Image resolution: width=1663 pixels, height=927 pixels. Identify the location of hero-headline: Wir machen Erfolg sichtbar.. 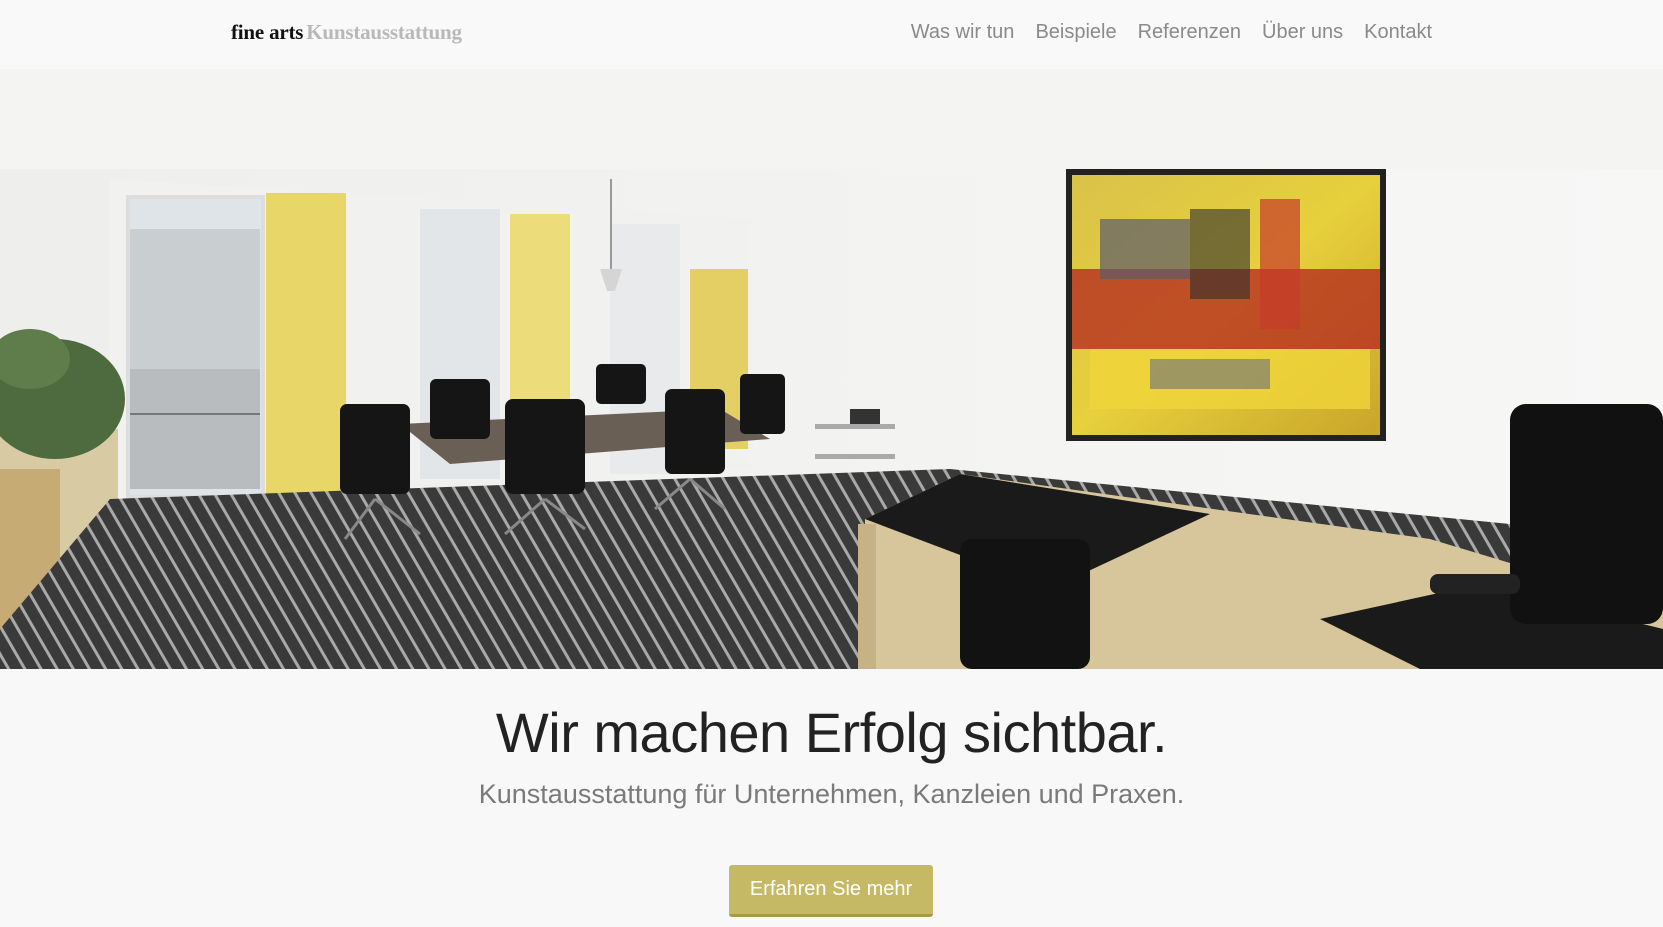
(831, 732).